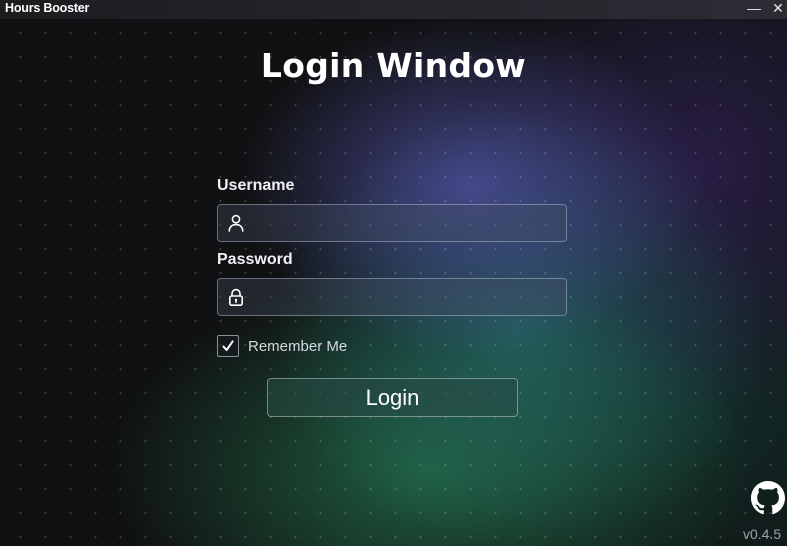  What do you see at coordinates (297, 346) in the screenshot?
I see `remember-me-label: Remember Me` at bounding box center [297, 346].